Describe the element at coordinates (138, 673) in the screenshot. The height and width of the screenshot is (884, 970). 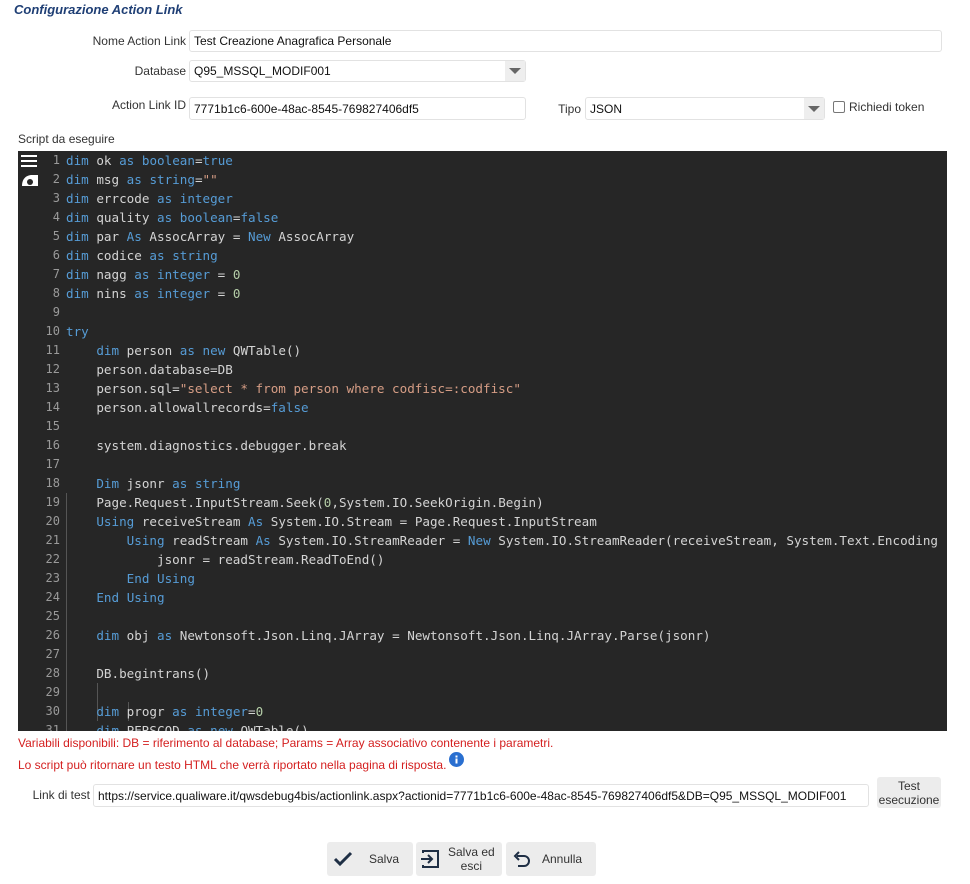
I see `code-line: DB.begintrans()` at that location.